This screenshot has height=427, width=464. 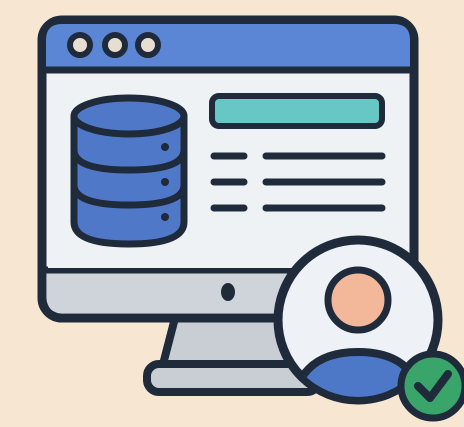 I want to click on window-dot-minimize, so click(x=115, y=45).